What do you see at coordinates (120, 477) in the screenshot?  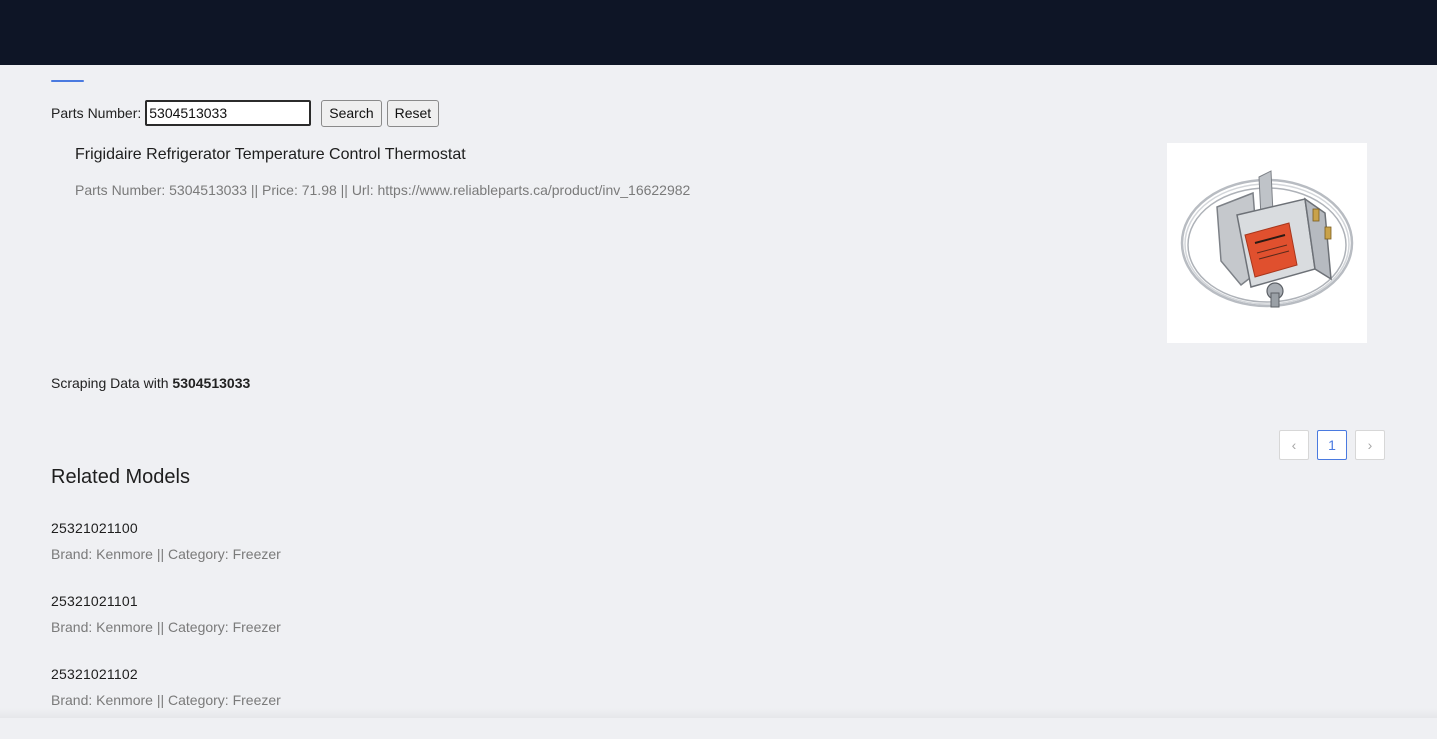 I see `related-models-title: Related Models` at bounding box center [120, 477].